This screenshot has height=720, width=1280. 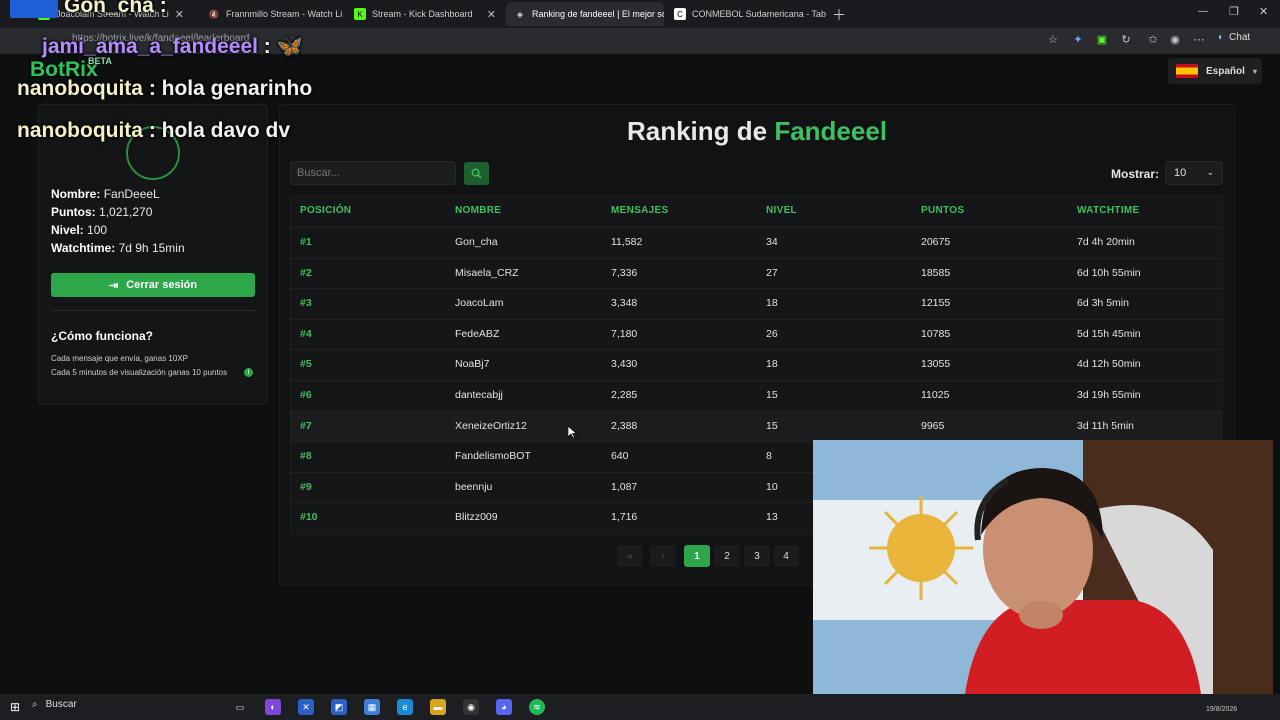 I want to click on minimize-icon: —, so click(x=1203, y=11).